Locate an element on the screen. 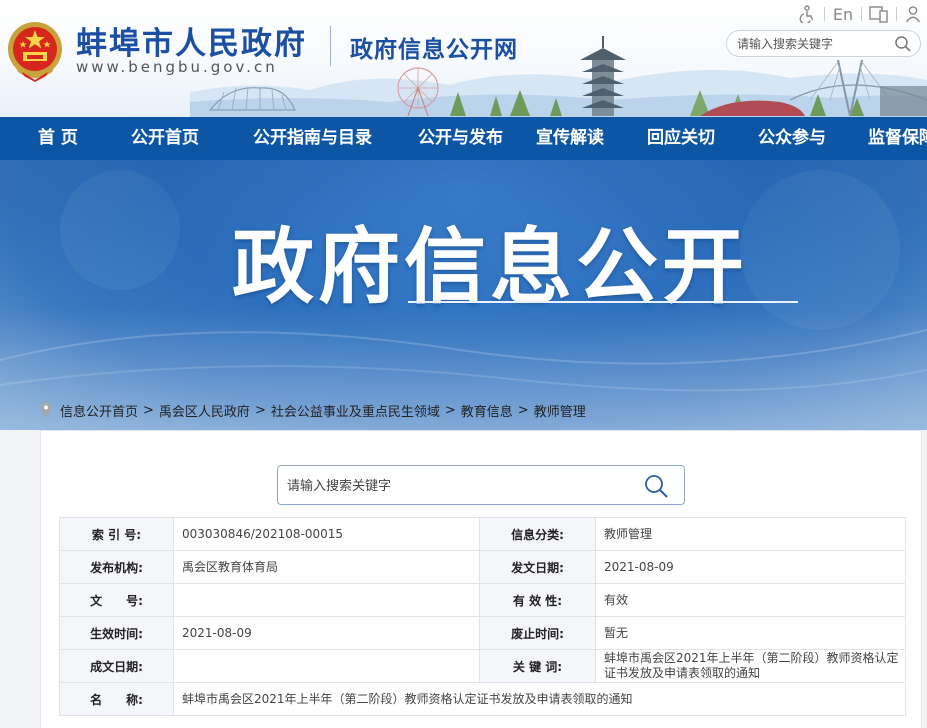  category-label: 信息分类: is located at coordinates (537, 534).